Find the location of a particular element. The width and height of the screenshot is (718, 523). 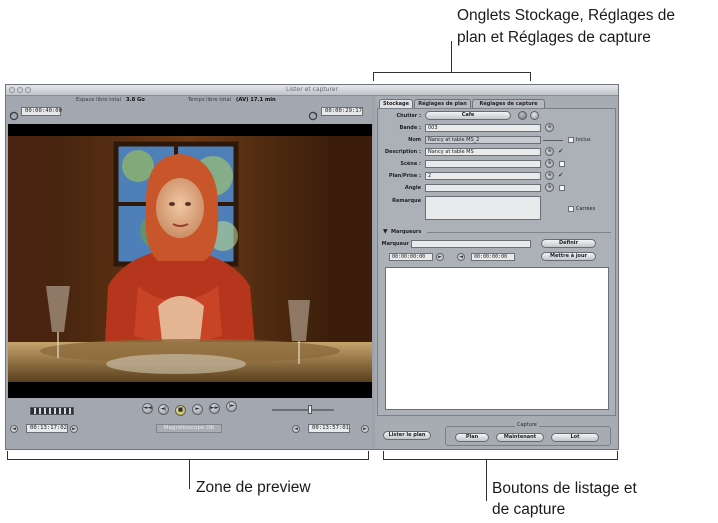

tab-reglages-de-plan: Réglages de plan is located at coordinates (442, 103).